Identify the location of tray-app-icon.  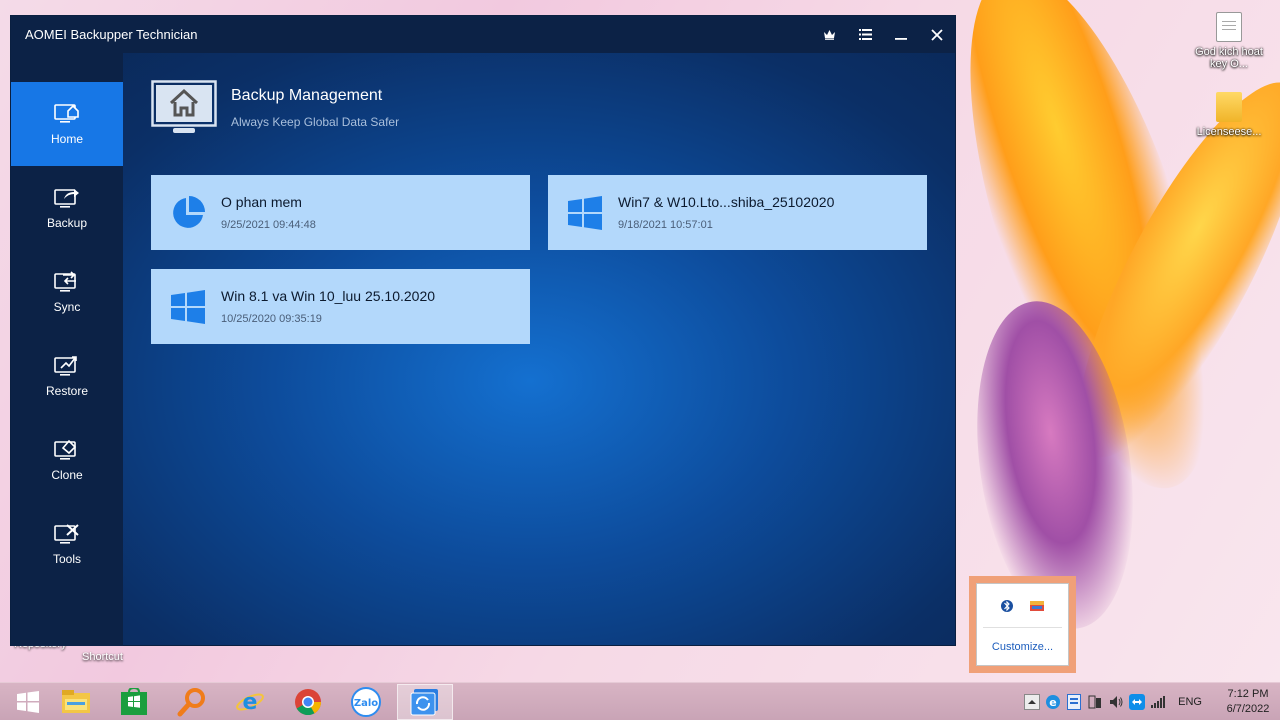
(1073, 701).